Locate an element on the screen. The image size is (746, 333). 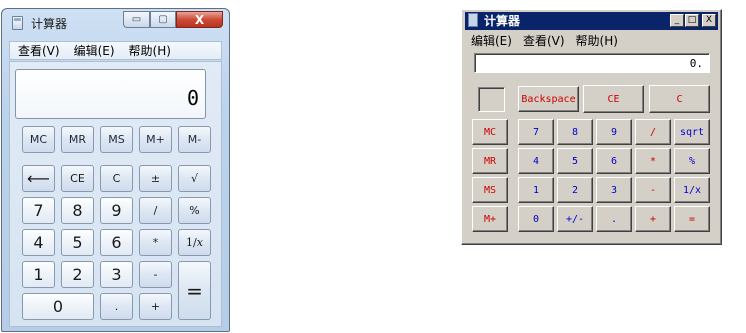
m-minus-button: M- is located at coordinates (194, 139).